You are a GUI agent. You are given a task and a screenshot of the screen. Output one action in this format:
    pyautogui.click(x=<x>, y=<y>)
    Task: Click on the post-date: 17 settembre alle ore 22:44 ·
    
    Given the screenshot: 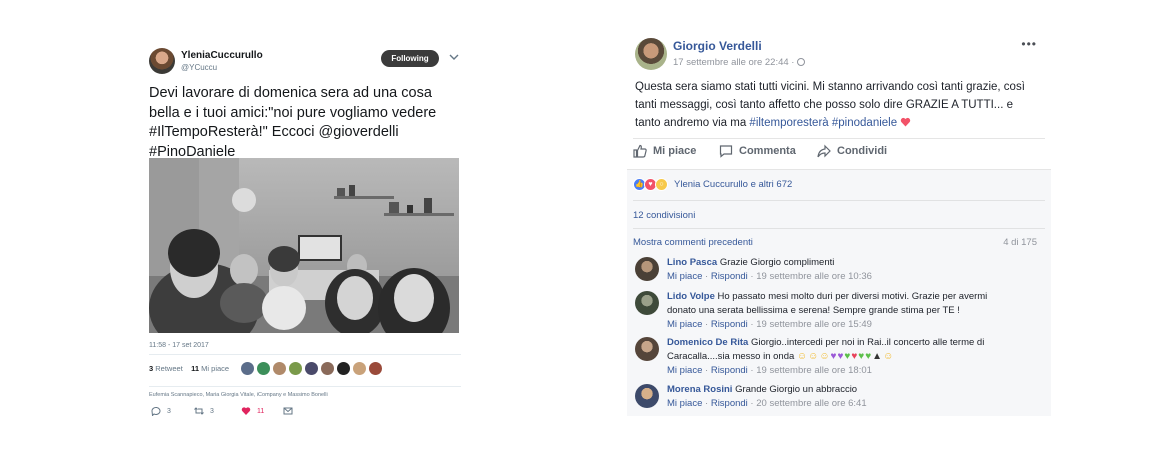 What is the action you would take?
    pyautogui.click(x=739, y=62)
    